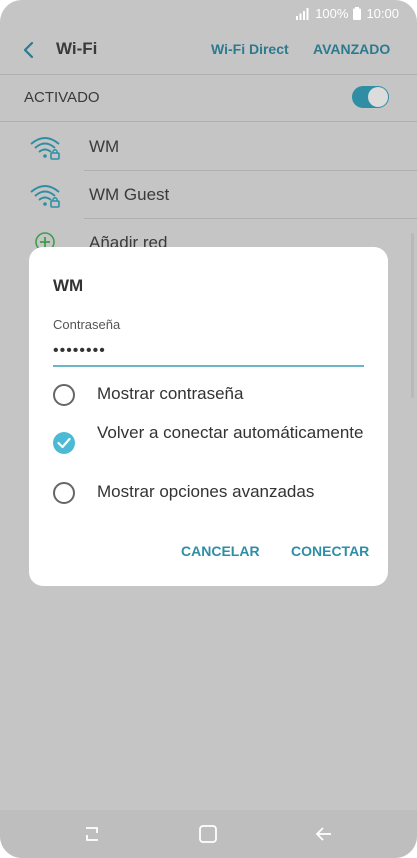  Describe the element at coordinates (64, 395) in the screenshot. I see `show-password-checkbox` at that location.